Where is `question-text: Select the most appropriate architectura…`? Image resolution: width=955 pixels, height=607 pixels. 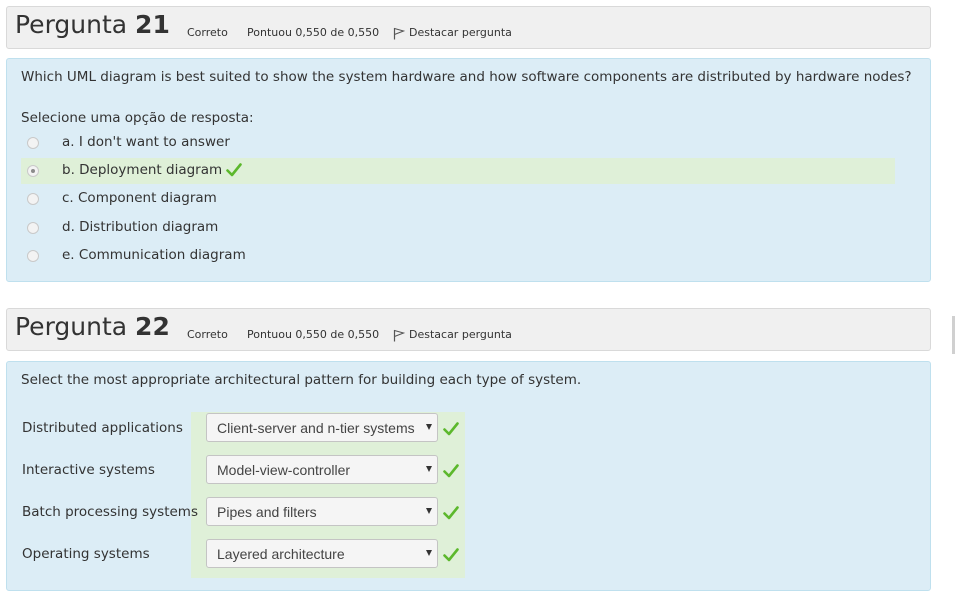
question-text: Select the most appropriate architectura… is located at coordinates (301, 380).